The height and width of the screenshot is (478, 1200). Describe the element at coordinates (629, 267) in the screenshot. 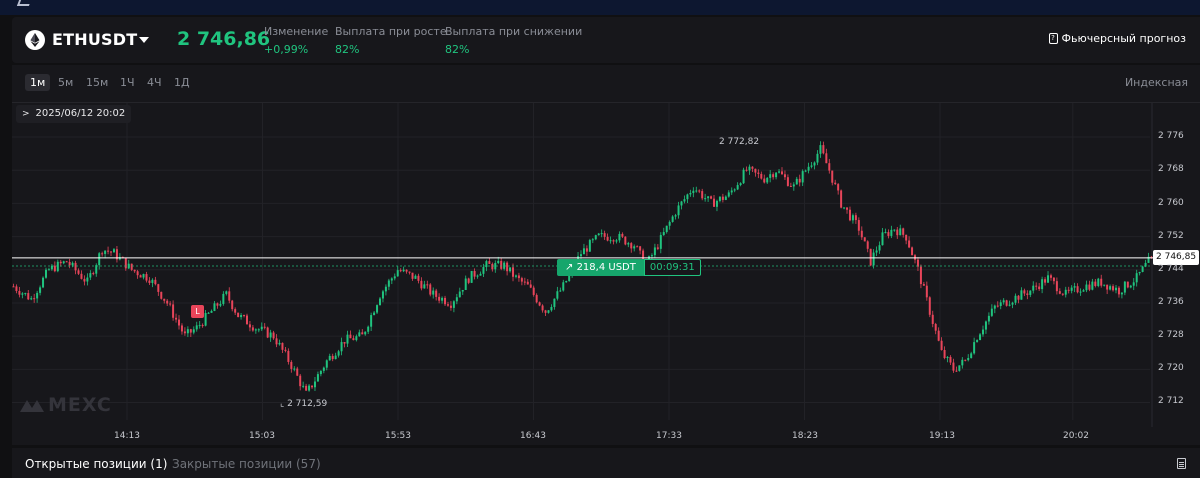

I see `position-pill: ↗ 218,4 USDT 00:09:31` at that location.